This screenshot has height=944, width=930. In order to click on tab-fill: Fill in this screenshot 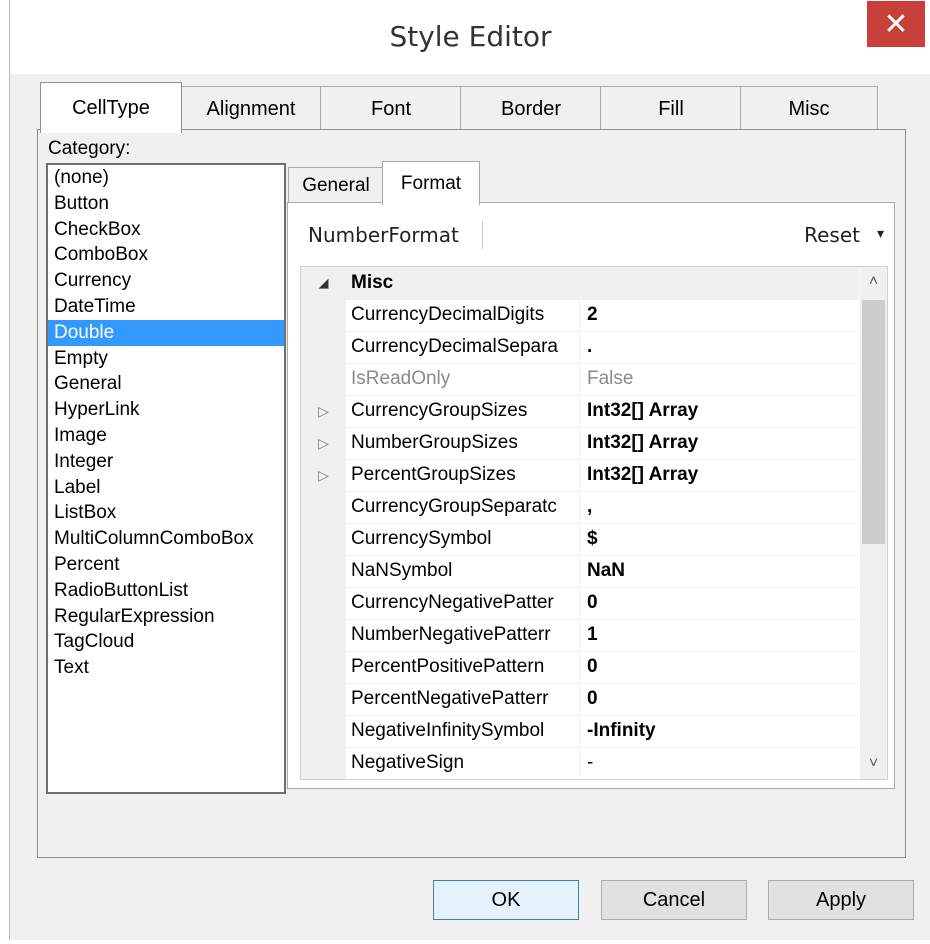, I will do `click(671, 108)`.